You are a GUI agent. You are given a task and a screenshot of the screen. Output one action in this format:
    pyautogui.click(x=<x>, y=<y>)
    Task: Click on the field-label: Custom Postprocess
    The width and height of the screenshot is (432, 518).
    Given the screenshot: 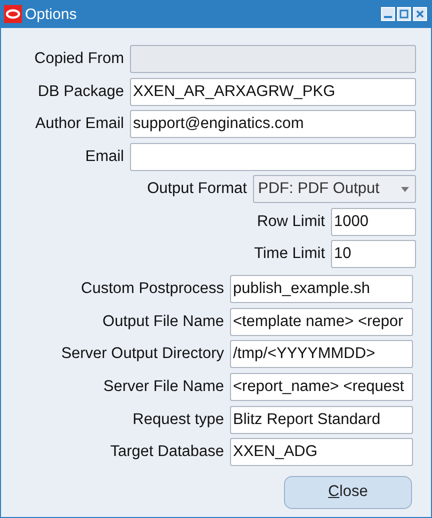 What is the action you would take?
    pyautogui.click(x=152, y=289)
    